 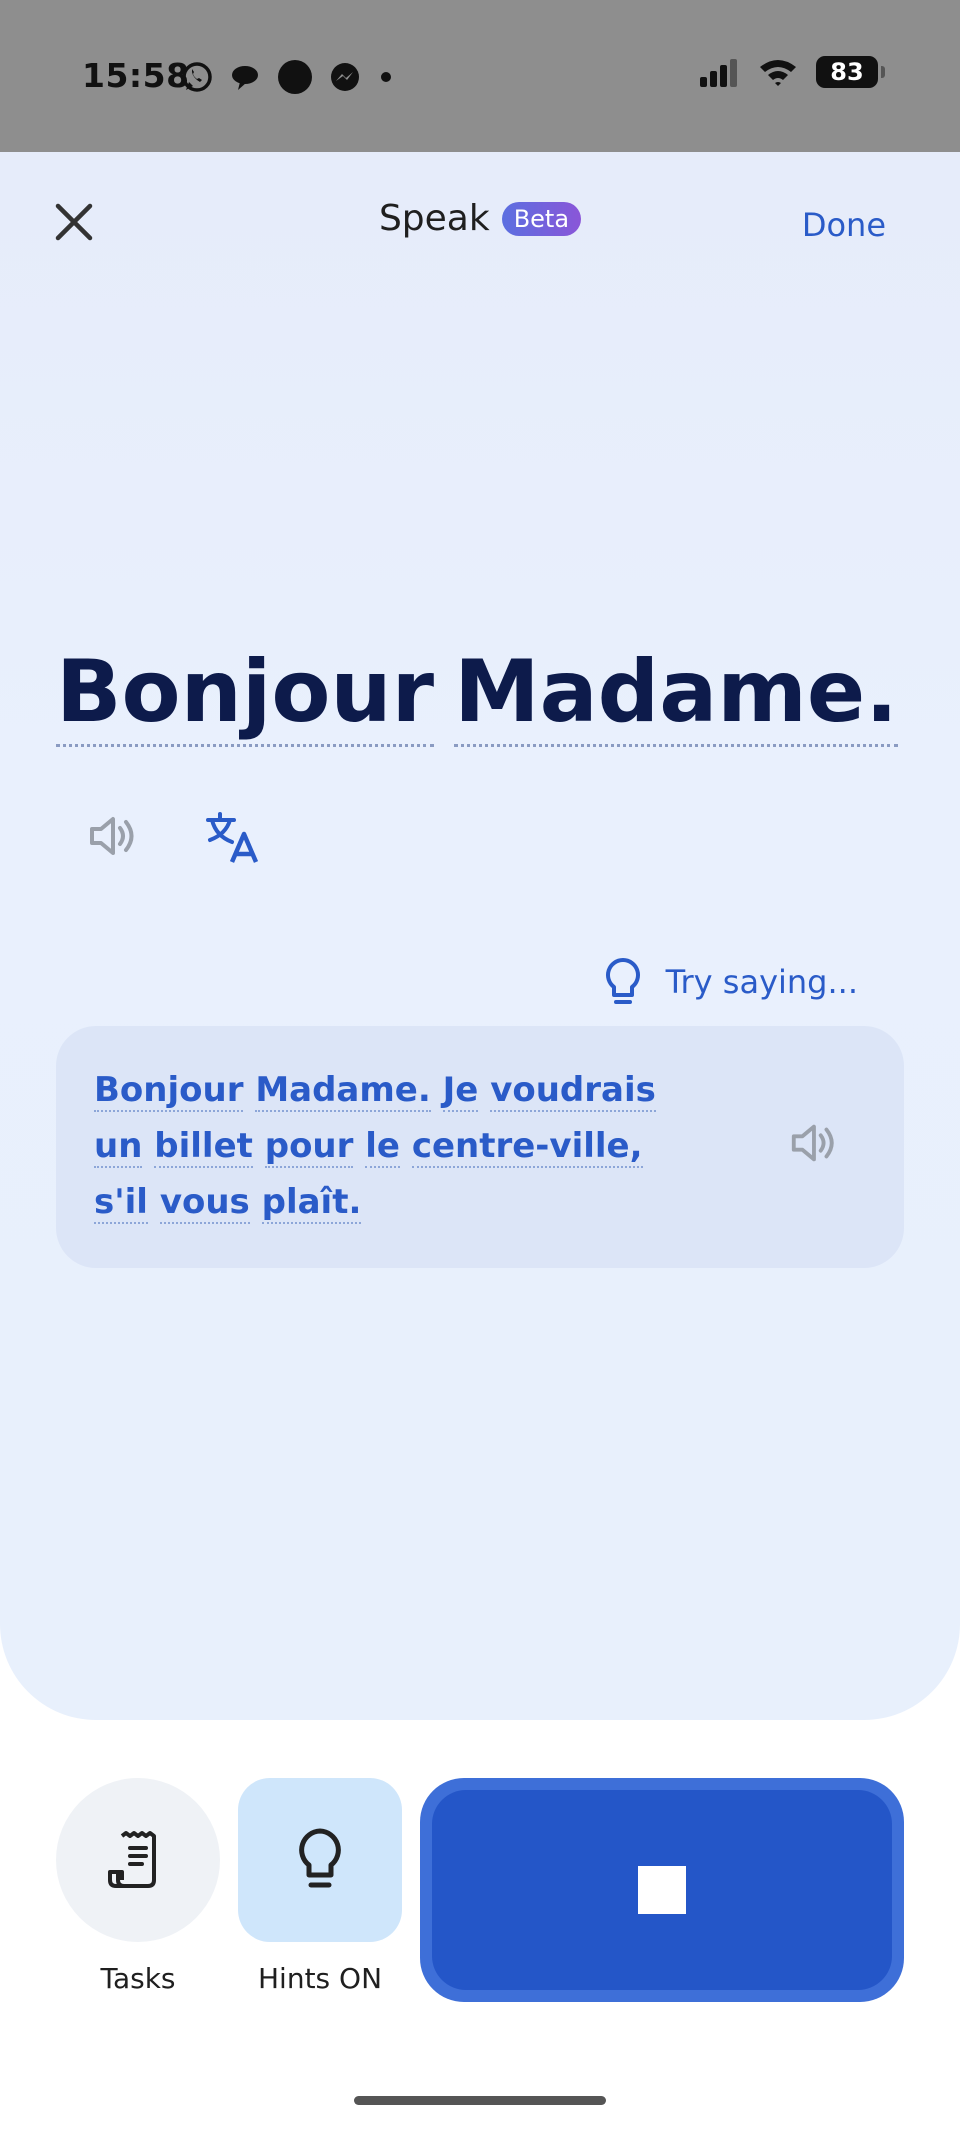 What do you see at coordinates (169, 1091) in the screenshot?
I see `suggestion-word: Bonjour` at bounding box center [169, 1091].